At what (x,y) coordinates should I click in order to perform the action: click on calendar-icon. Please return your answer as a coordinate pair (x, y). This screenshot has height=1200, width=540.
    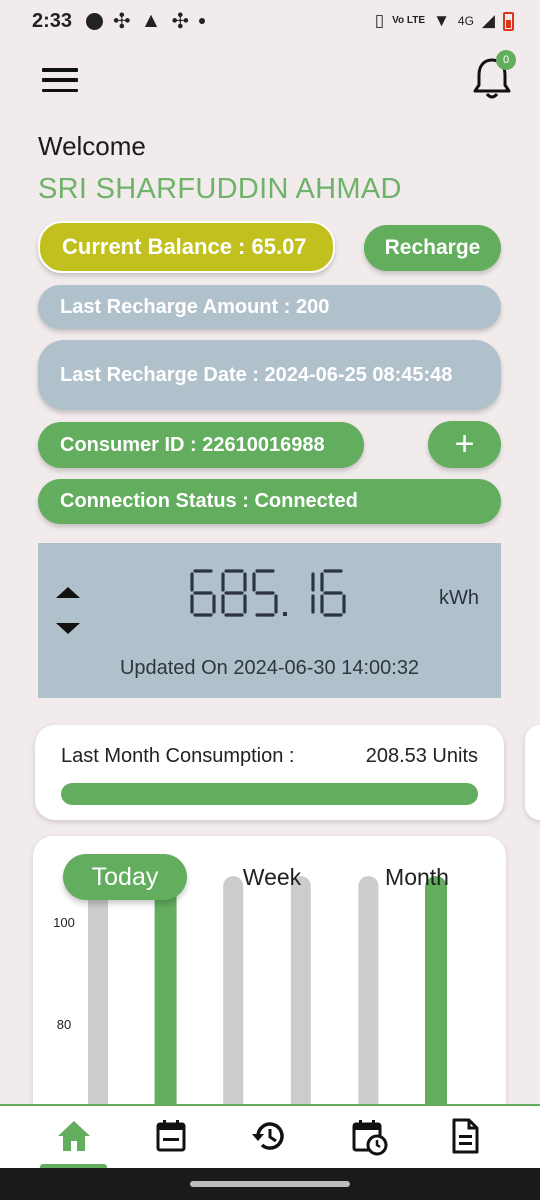
    Looking at the image, I should click on (171, 1136).